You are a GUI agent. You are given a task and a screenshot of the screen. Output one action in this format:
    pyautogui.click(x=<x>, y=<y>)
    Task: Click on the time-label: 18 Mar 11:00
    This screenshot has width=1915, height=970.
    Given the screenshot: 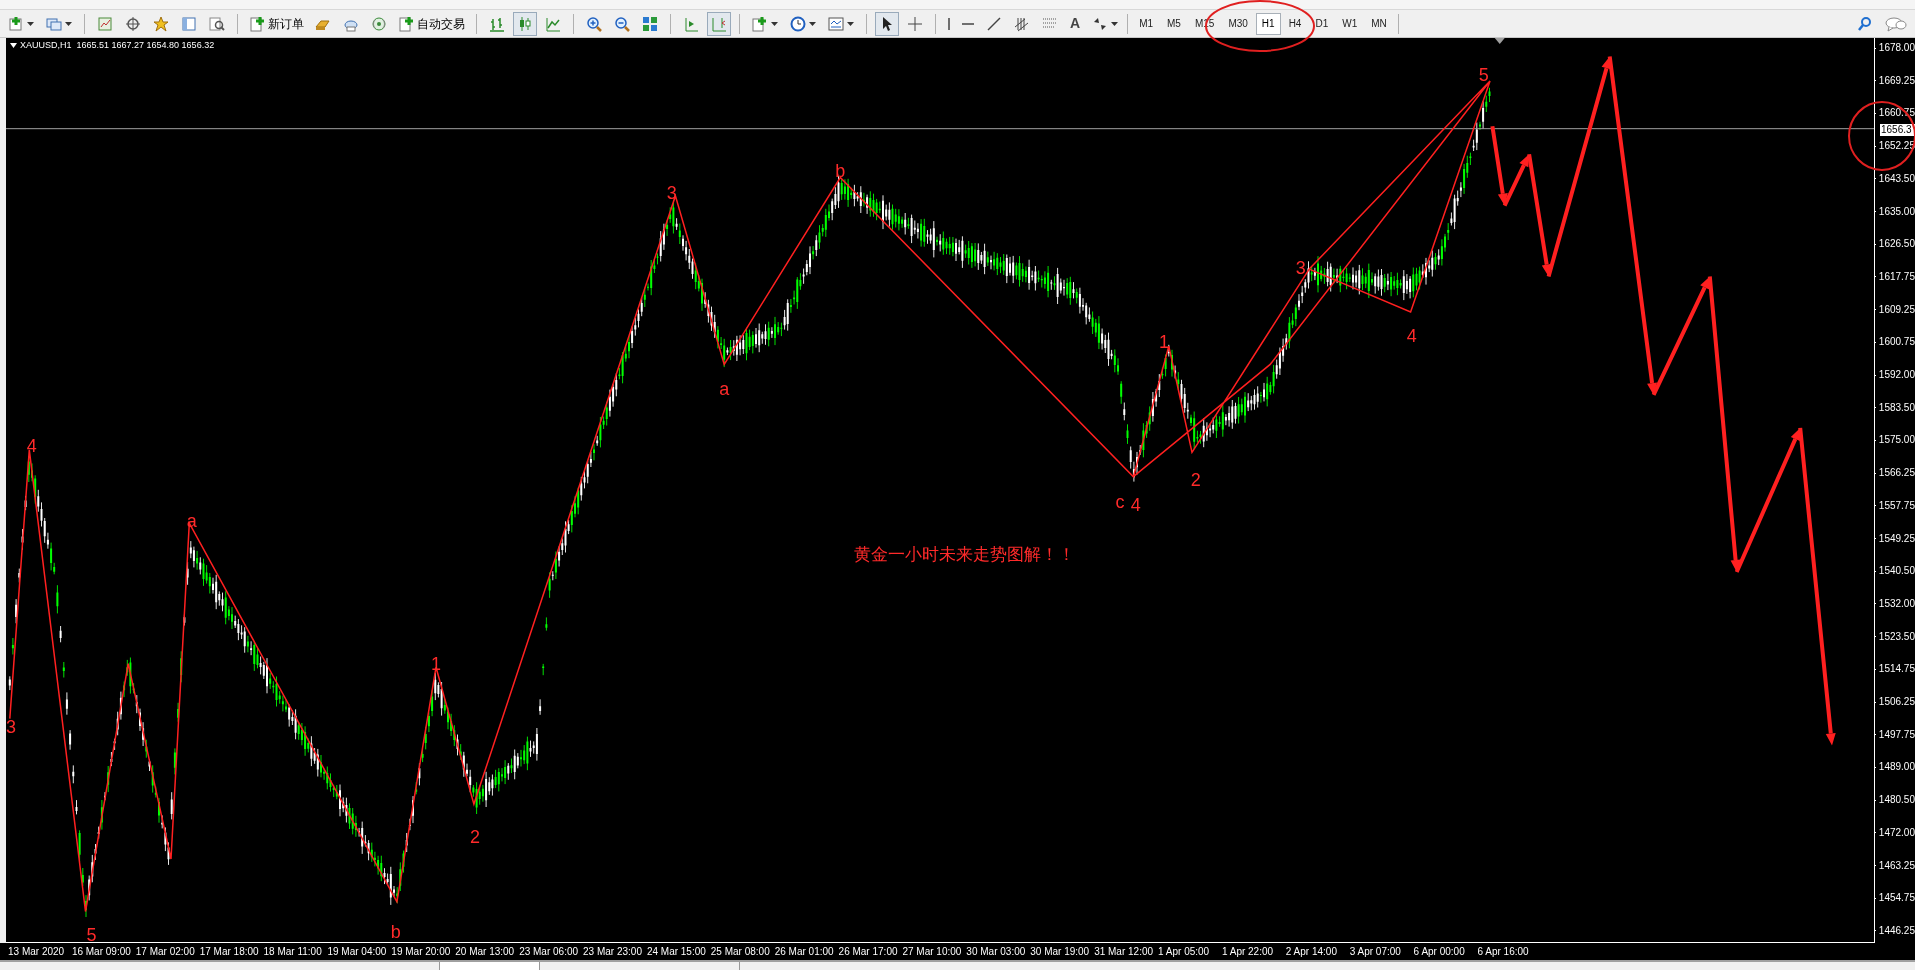 What is the action you would take?
    pyautogui.click(x=292, y=952)
    